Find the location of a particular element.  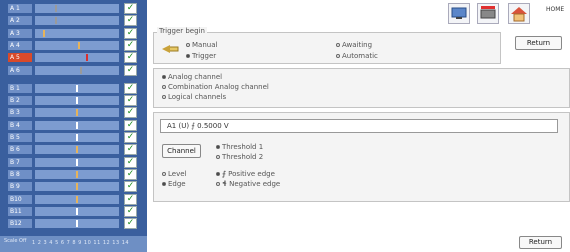

awaiting-option: Awaiting is located at coordinates (354, 45).